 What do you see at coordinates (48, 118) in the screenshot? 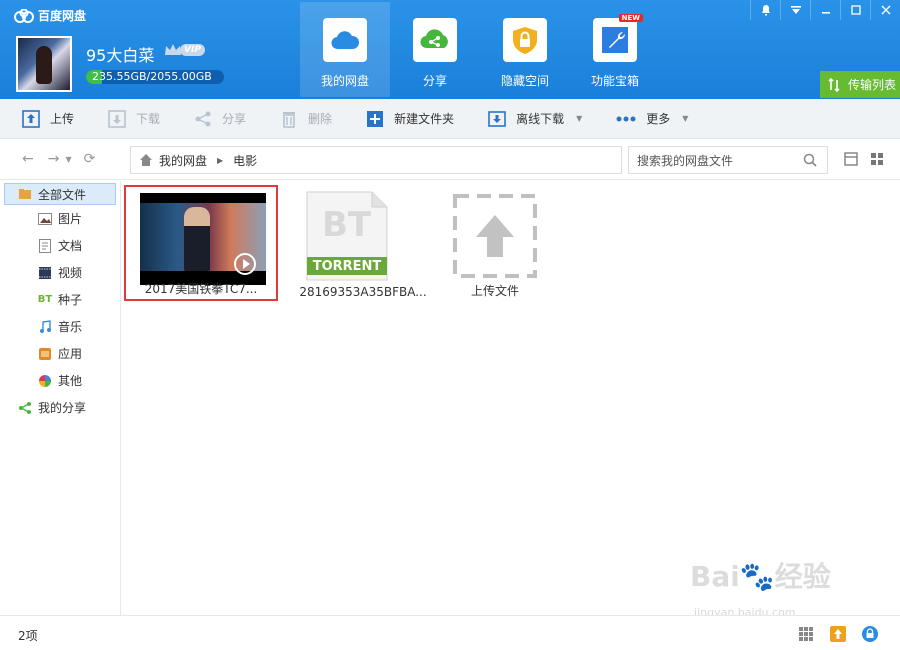
I see `upload-button: 上传` at bounding box center [48, 118].